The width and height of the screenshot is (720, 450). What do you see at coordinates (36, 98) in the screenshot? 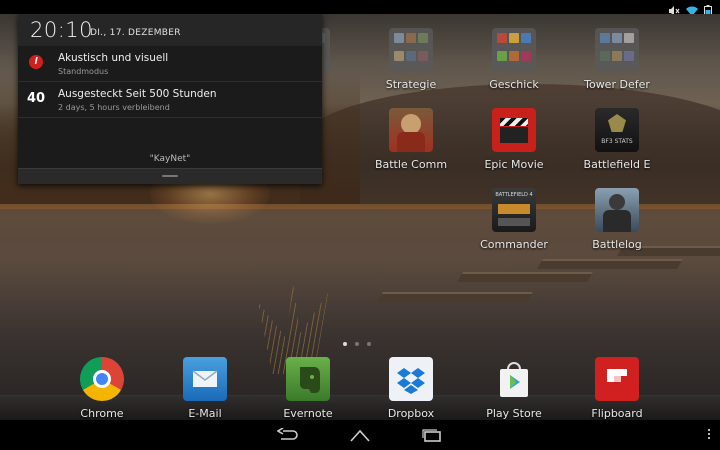
I see `battery-40-icon: 40` at bounding box center [36, 98].